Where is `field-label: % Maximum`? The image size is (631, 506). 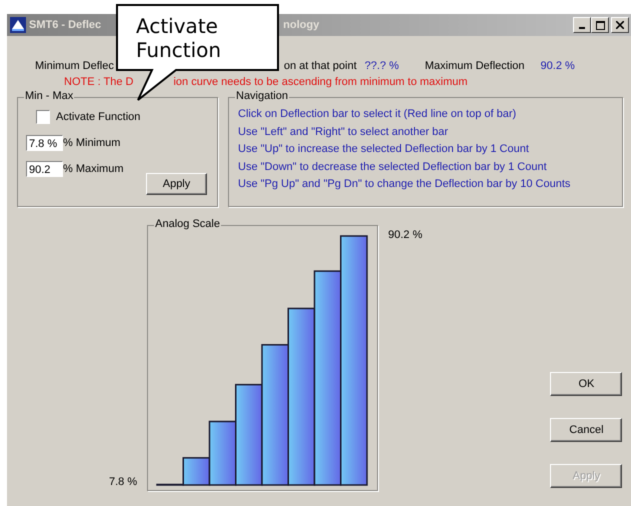 field-label: % Maximum is located at coordinates (93, 169).